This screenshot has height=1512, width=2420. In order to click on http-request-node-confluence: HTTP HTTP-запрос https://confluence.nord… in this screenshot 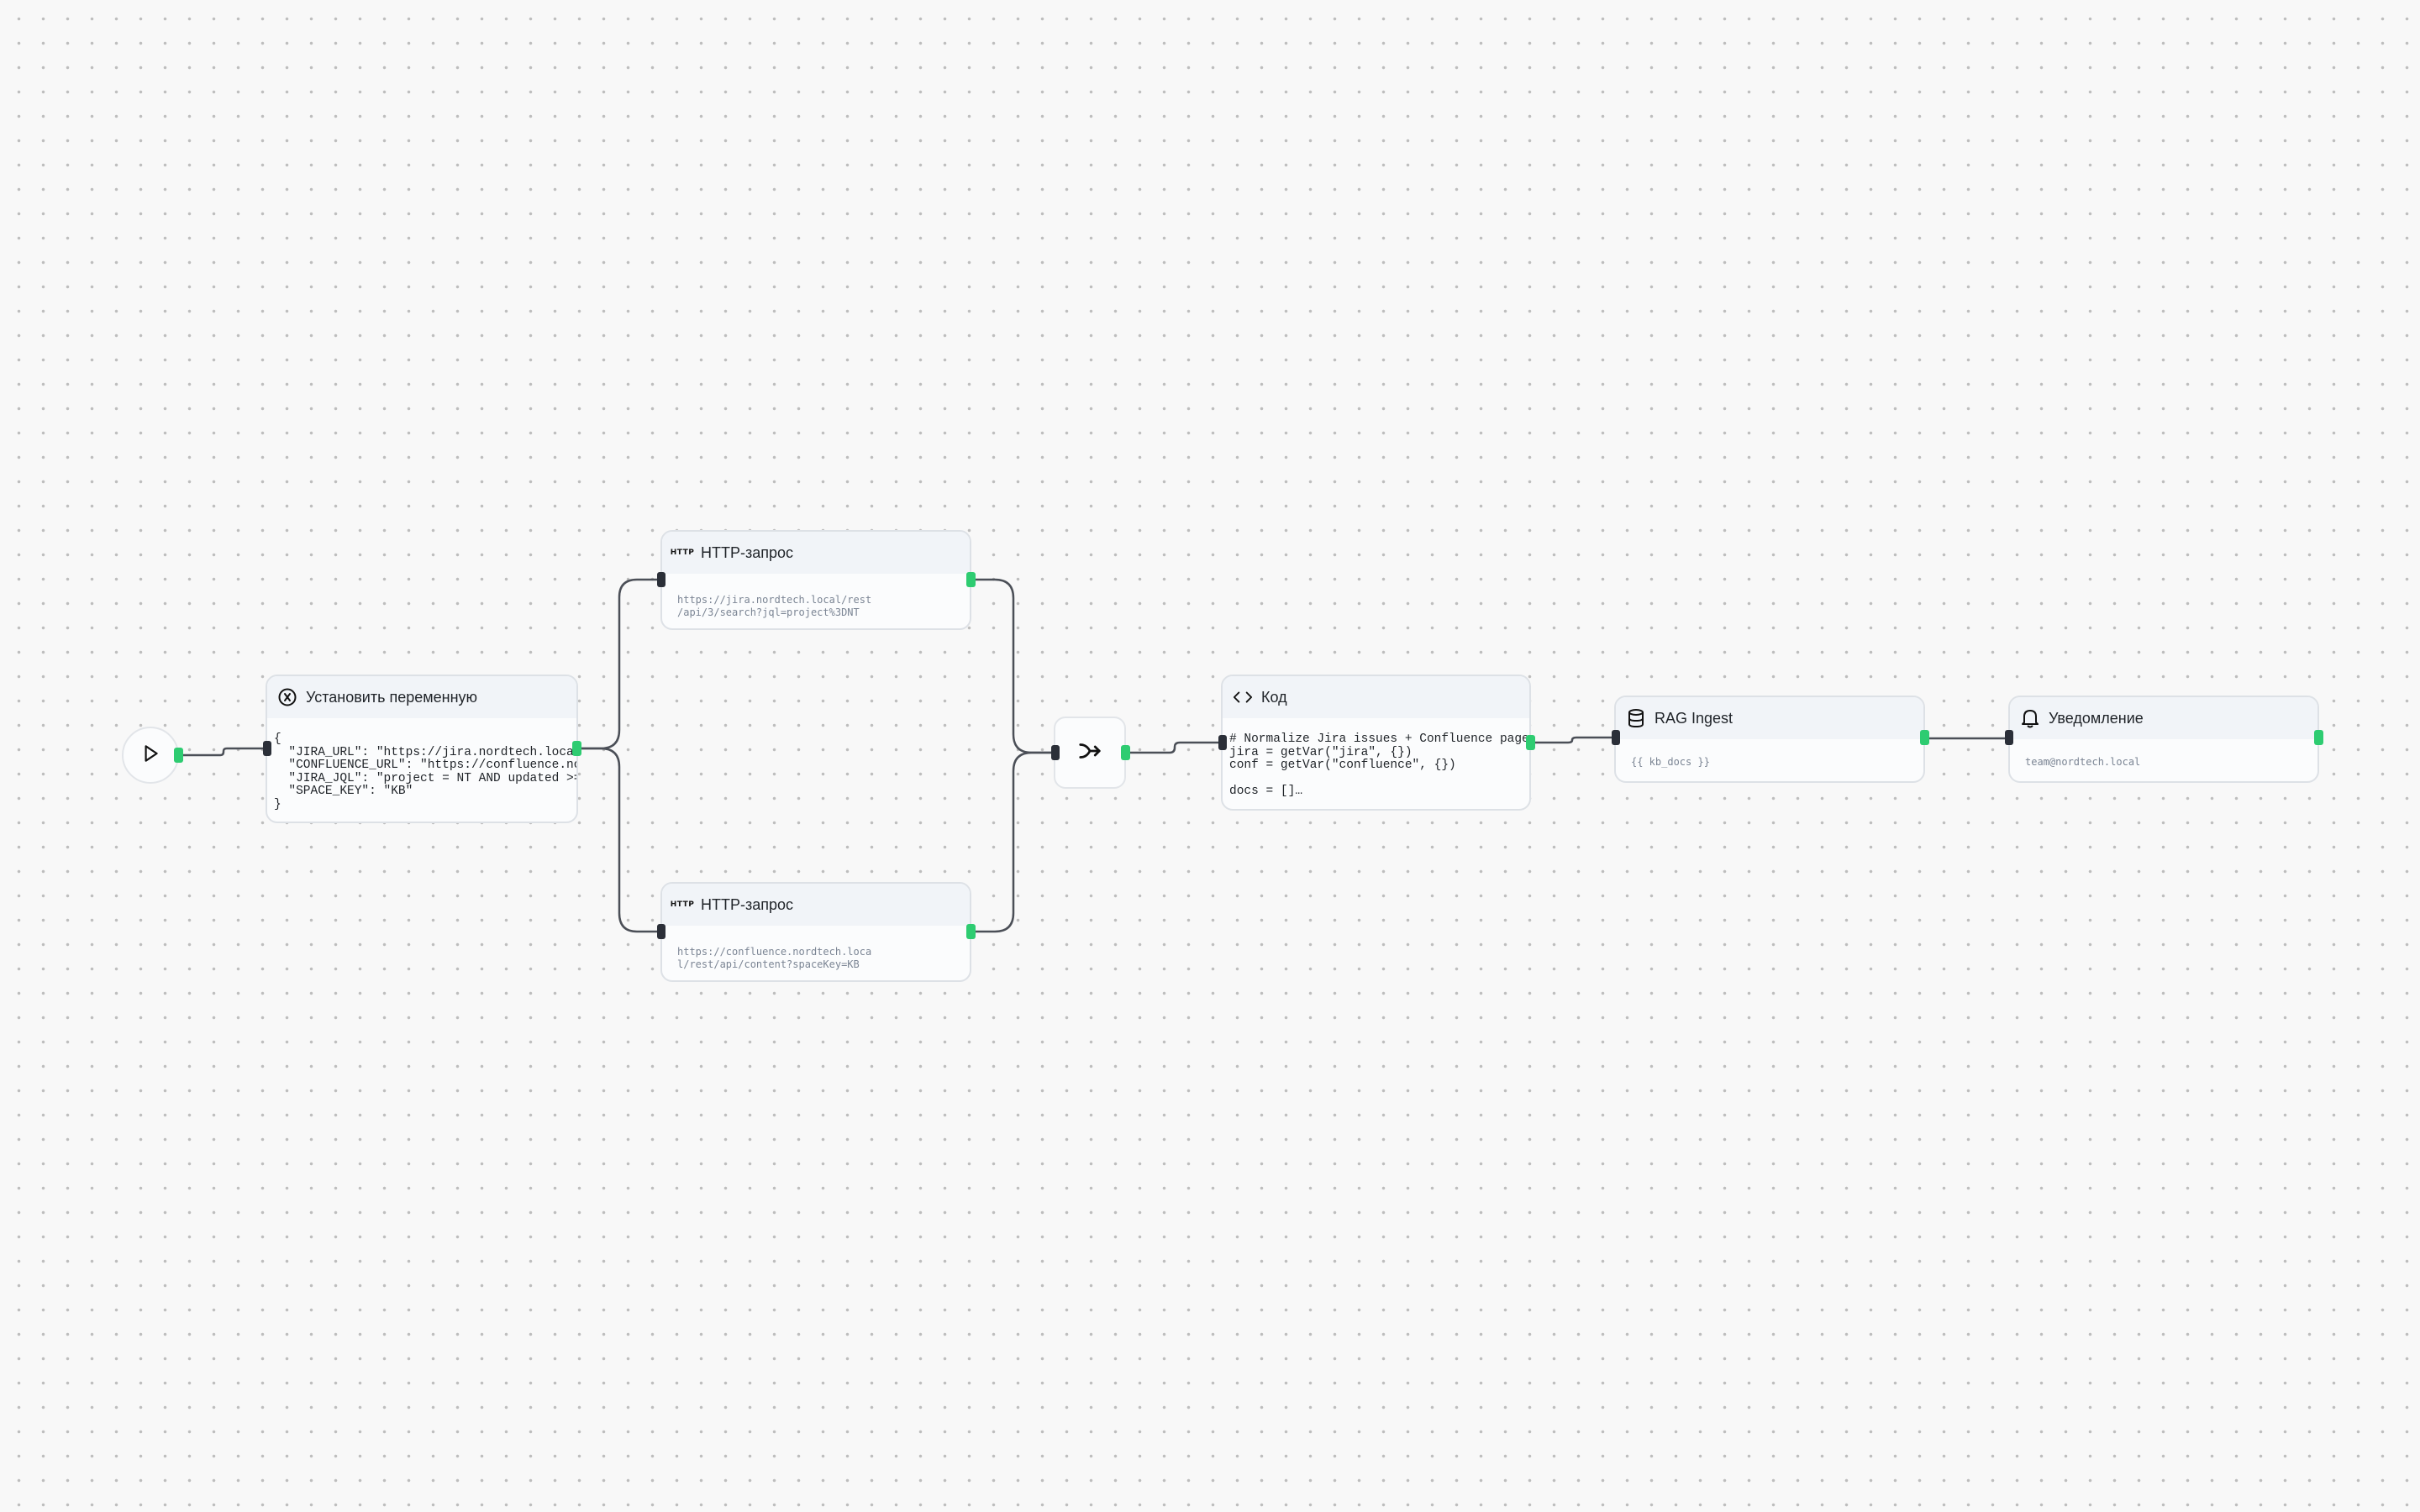, I will do `click(815, 932)`.